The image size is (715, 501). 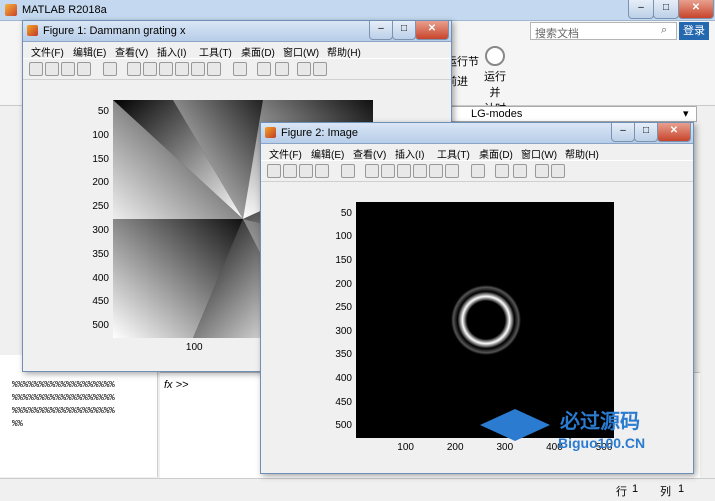 I want to click on y-tick-label: 500, so click(x=343, y=426).